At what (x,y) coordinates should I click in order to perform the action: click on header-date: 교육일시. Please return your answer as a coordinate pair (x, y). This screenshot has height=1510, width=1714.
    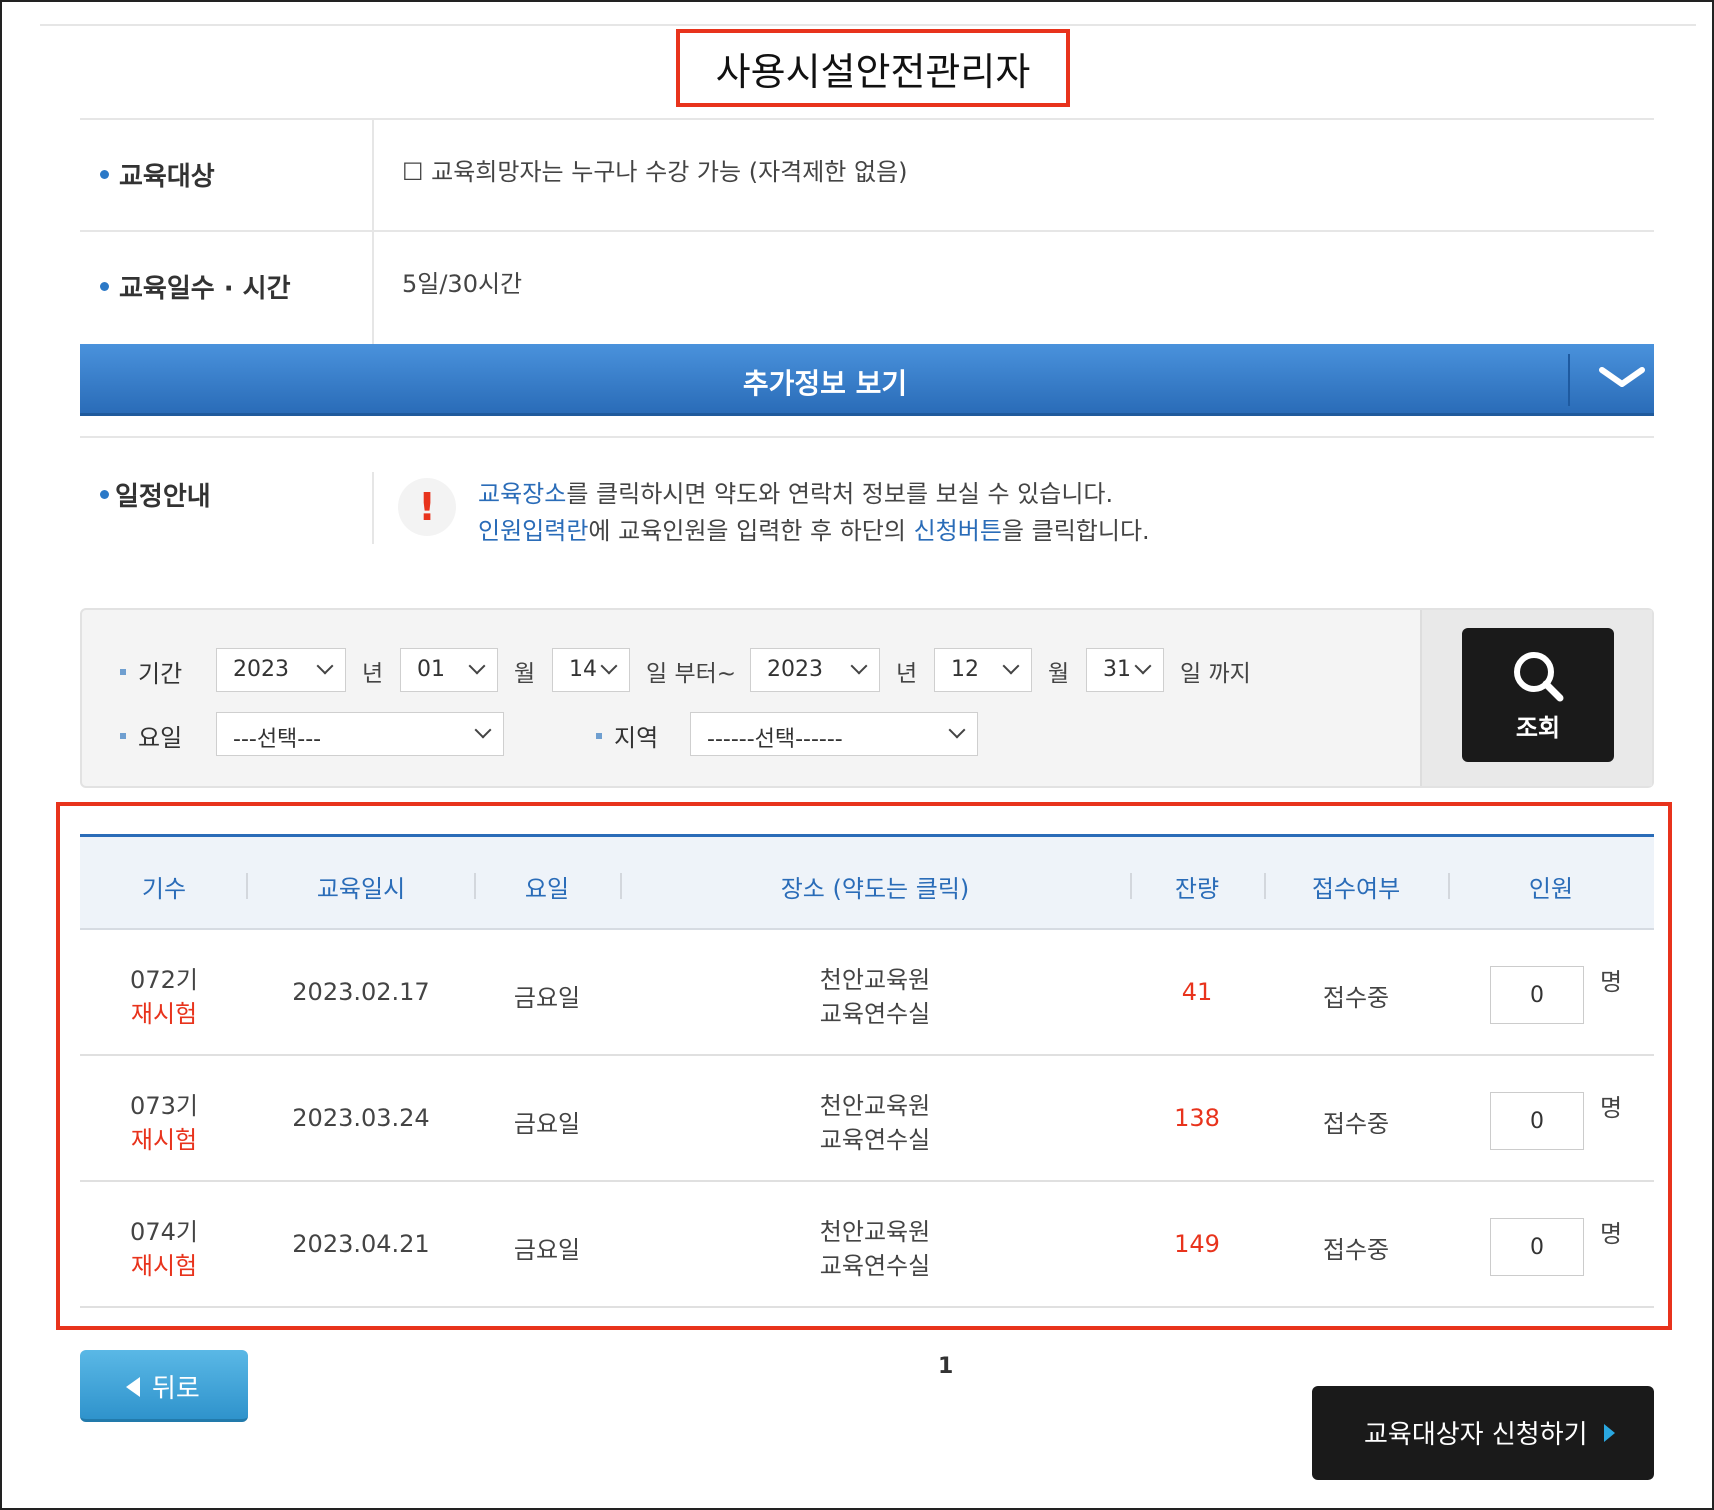
    Looking at the image, I should click on (361, 889).